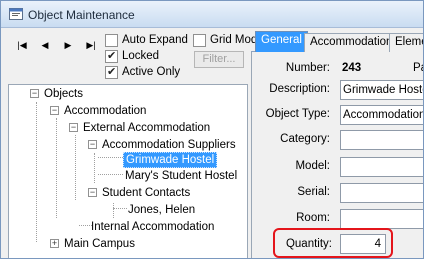 Image resolution: width=424 pixels, height=259 pixels. I want to click on tab-general: General, so click(281, 42).